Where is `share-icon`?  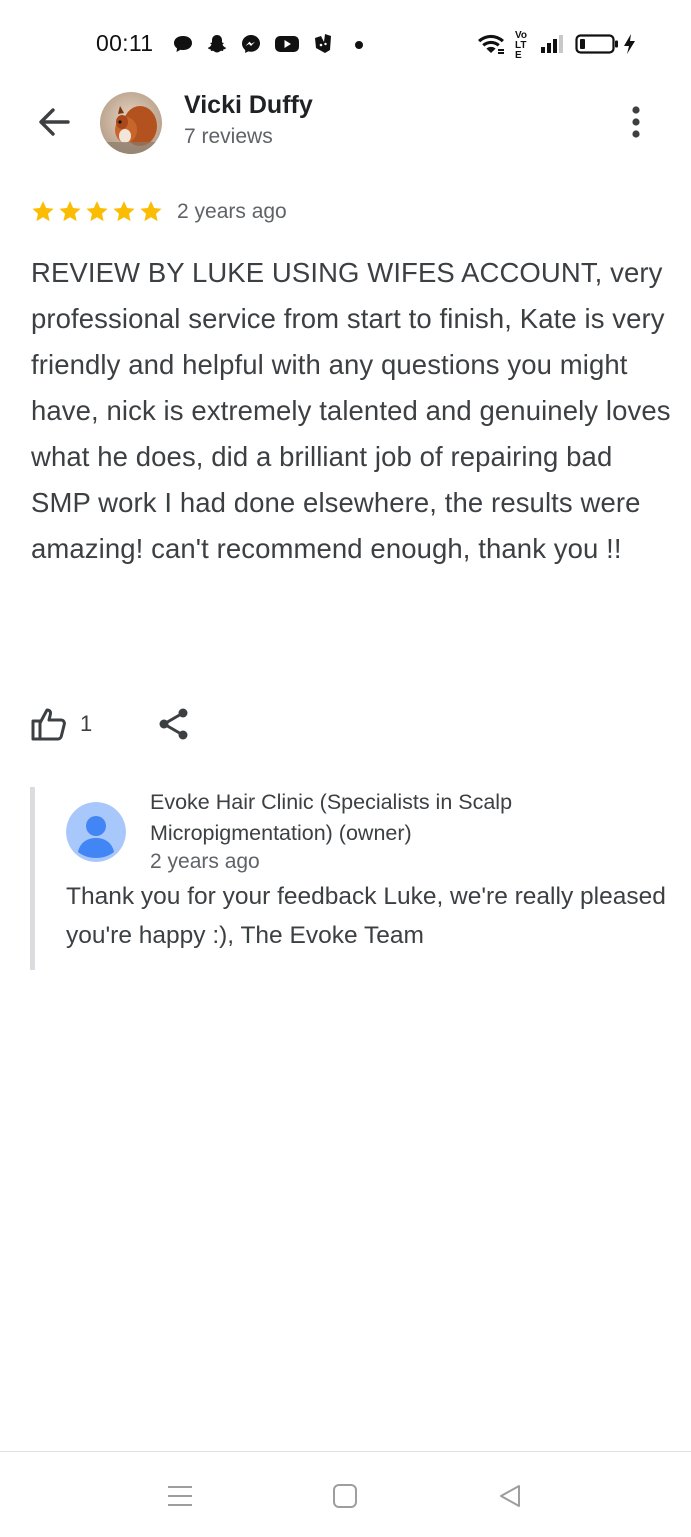 share-icon is located at coordinates (173, 724).